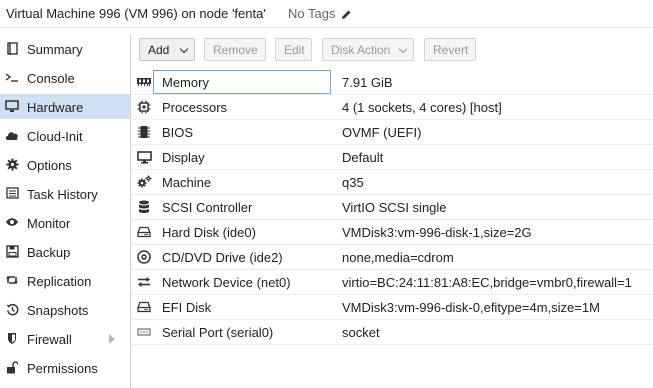 The image size is (653, 388). What do you see at coordinates (183, 157) in the screenshot?
I see `hardware-key: Display` at bounding box center [183, 157].